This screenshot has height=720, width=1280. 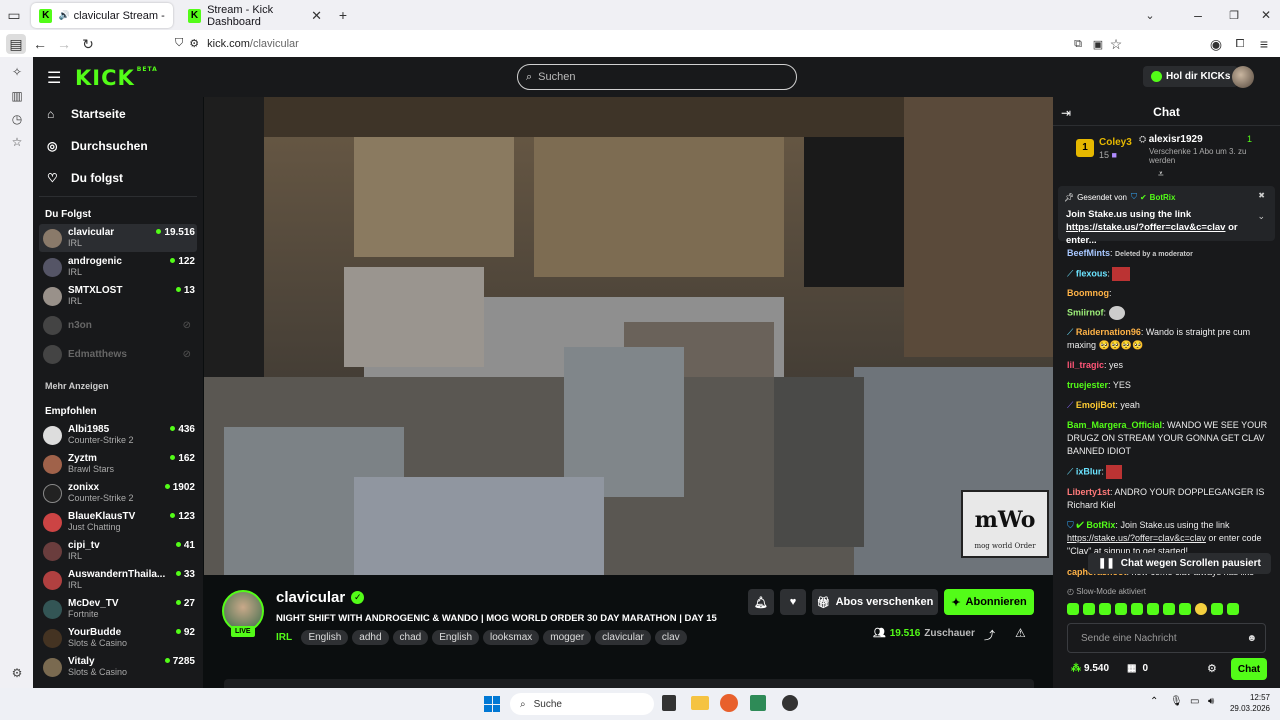 What do you see at coordinates (1115, 142) in the screenshot?
I see `top-gifter-name: Coley3` at bounding box center [1115, 142].